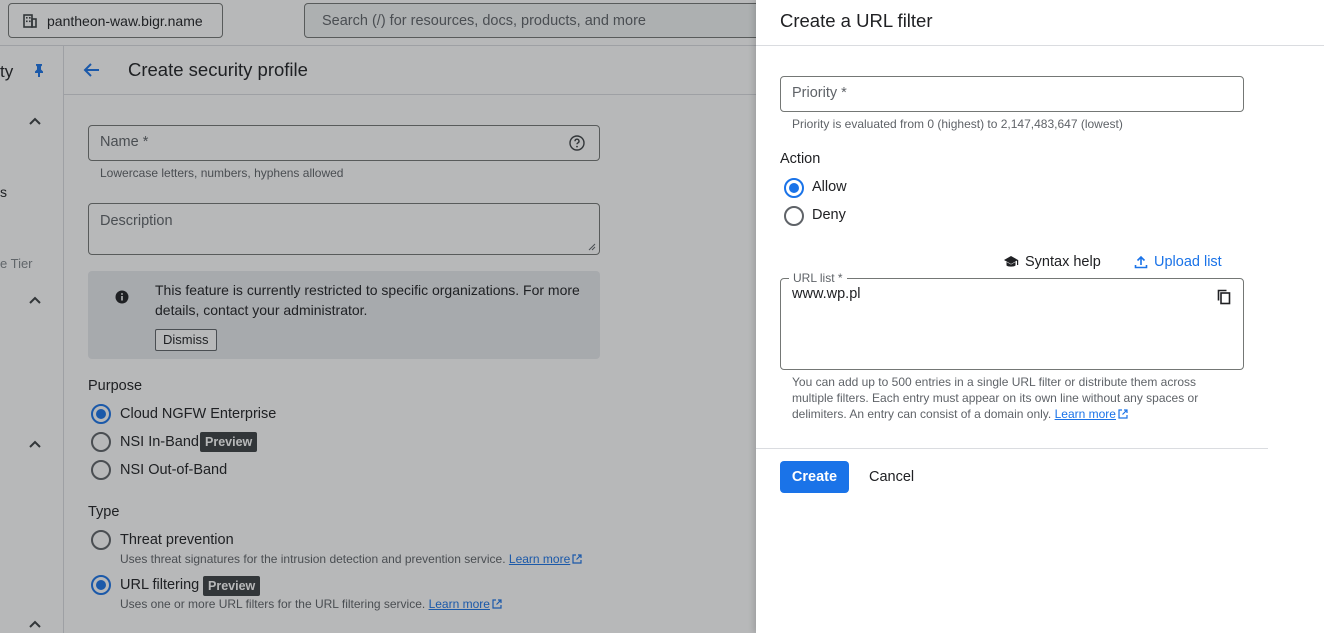 This screenshot has width=1324, height=633. What do you see at coordinates (1063, 262) in the screenshot?
I see `syntax-help-label: Syntax help` at bounding box center [1063, 262].